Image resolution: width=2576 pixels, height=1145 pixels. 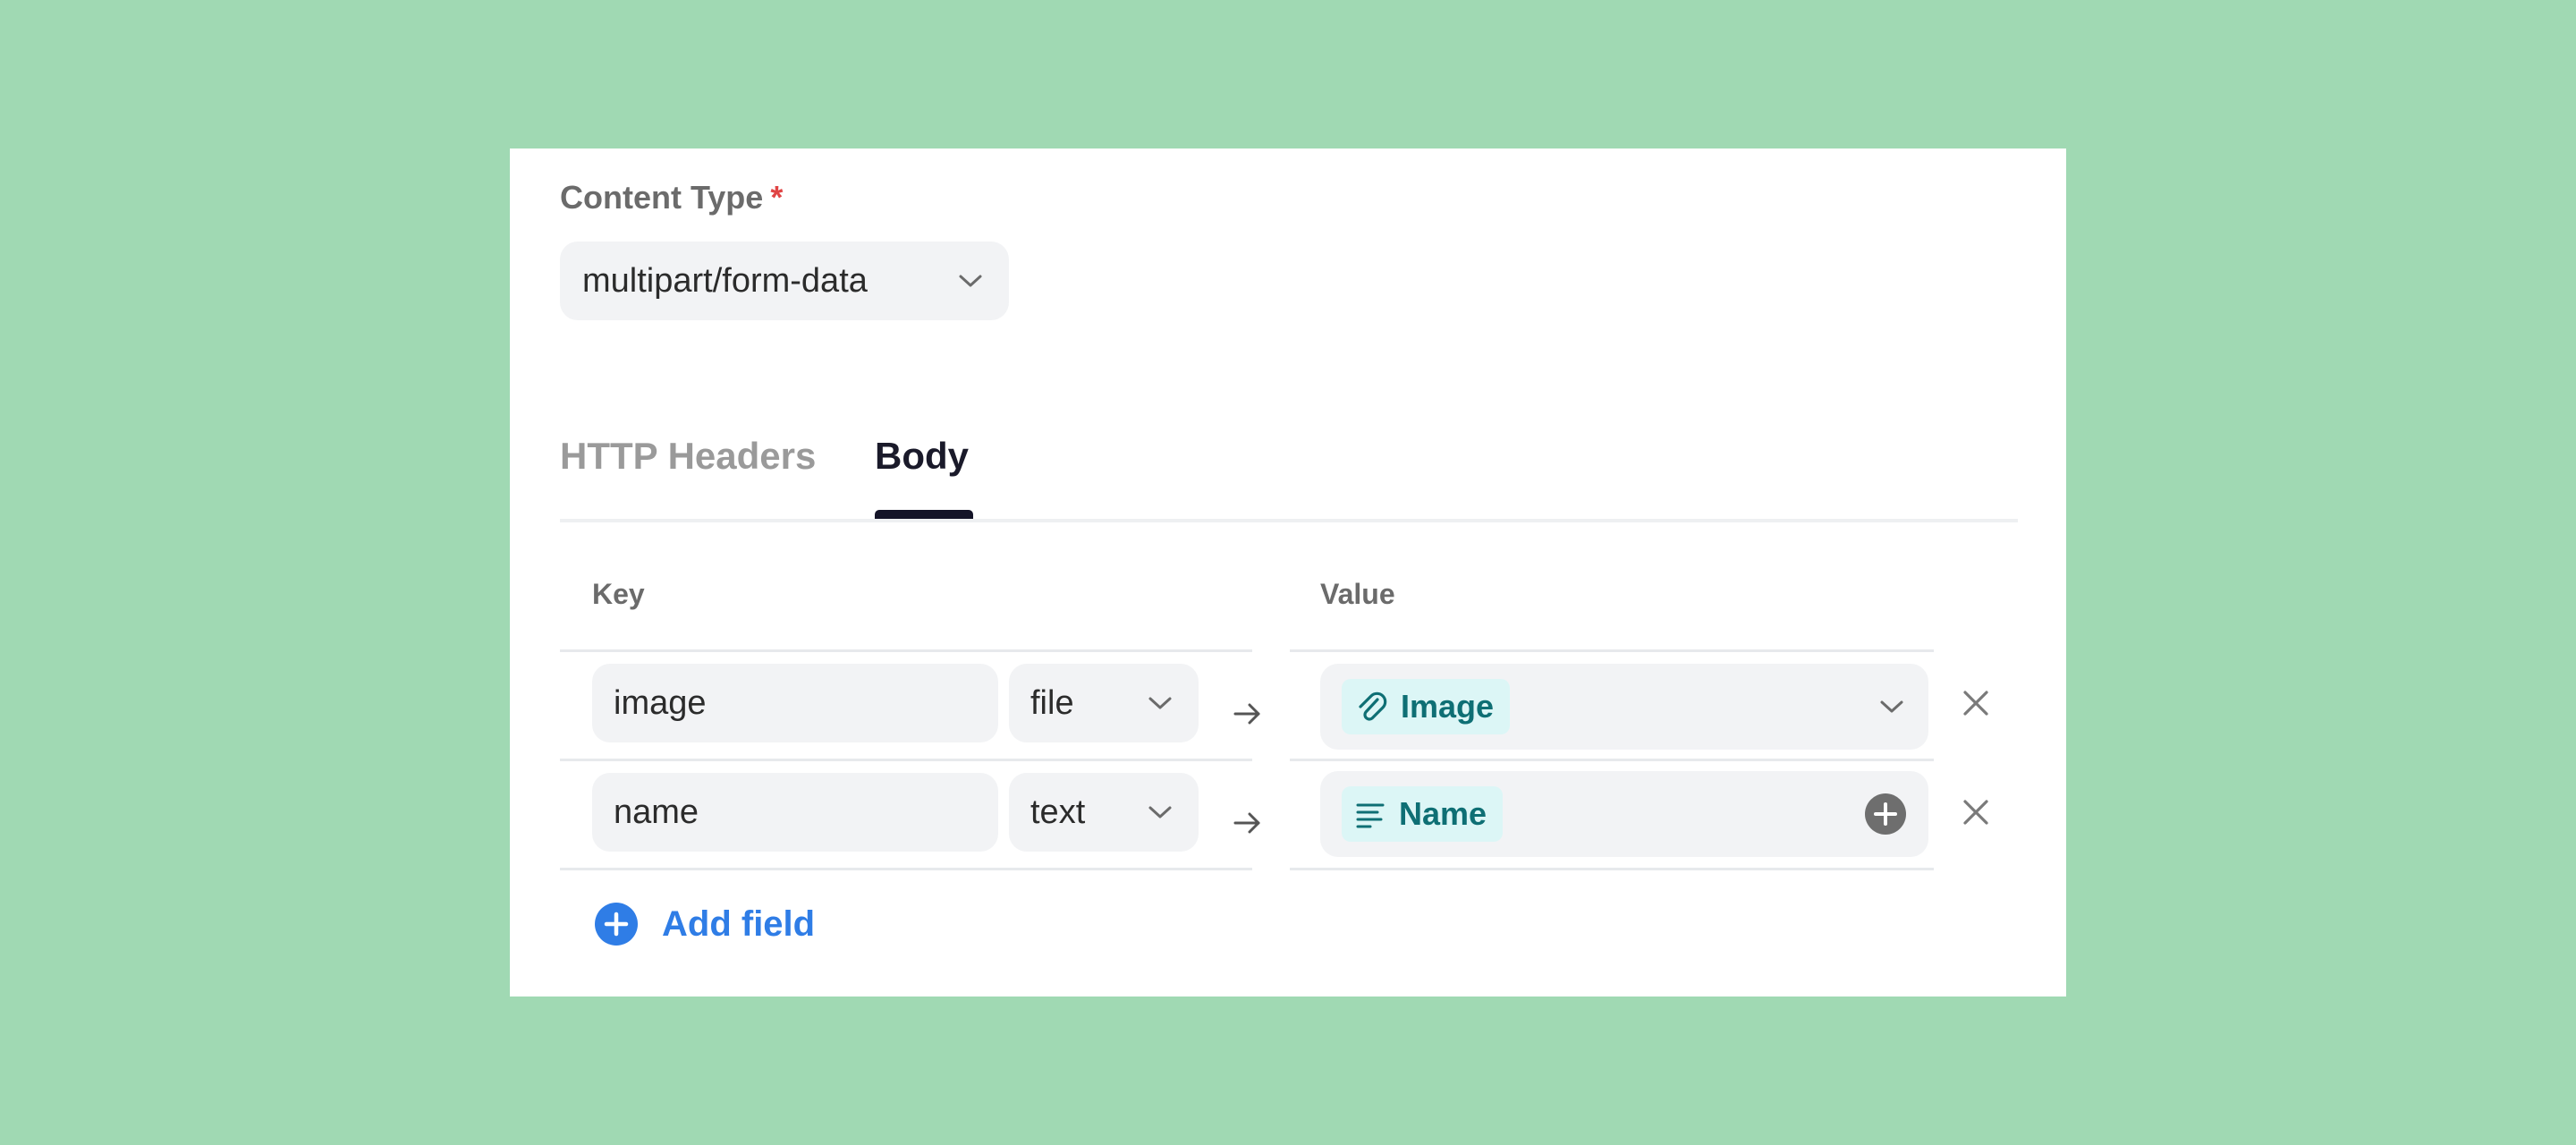 I want to click on tab-http-headers: HTTP Headers, so click(x=688, y=456).